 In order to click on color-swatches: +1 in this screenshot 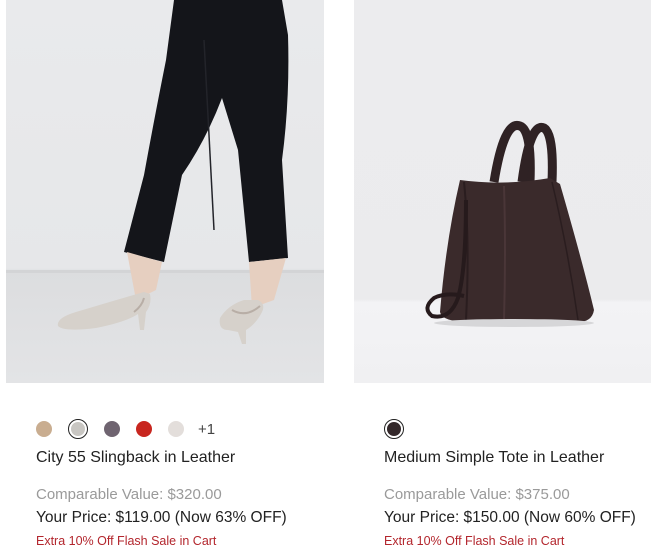, I will do `click(125, 429)`.